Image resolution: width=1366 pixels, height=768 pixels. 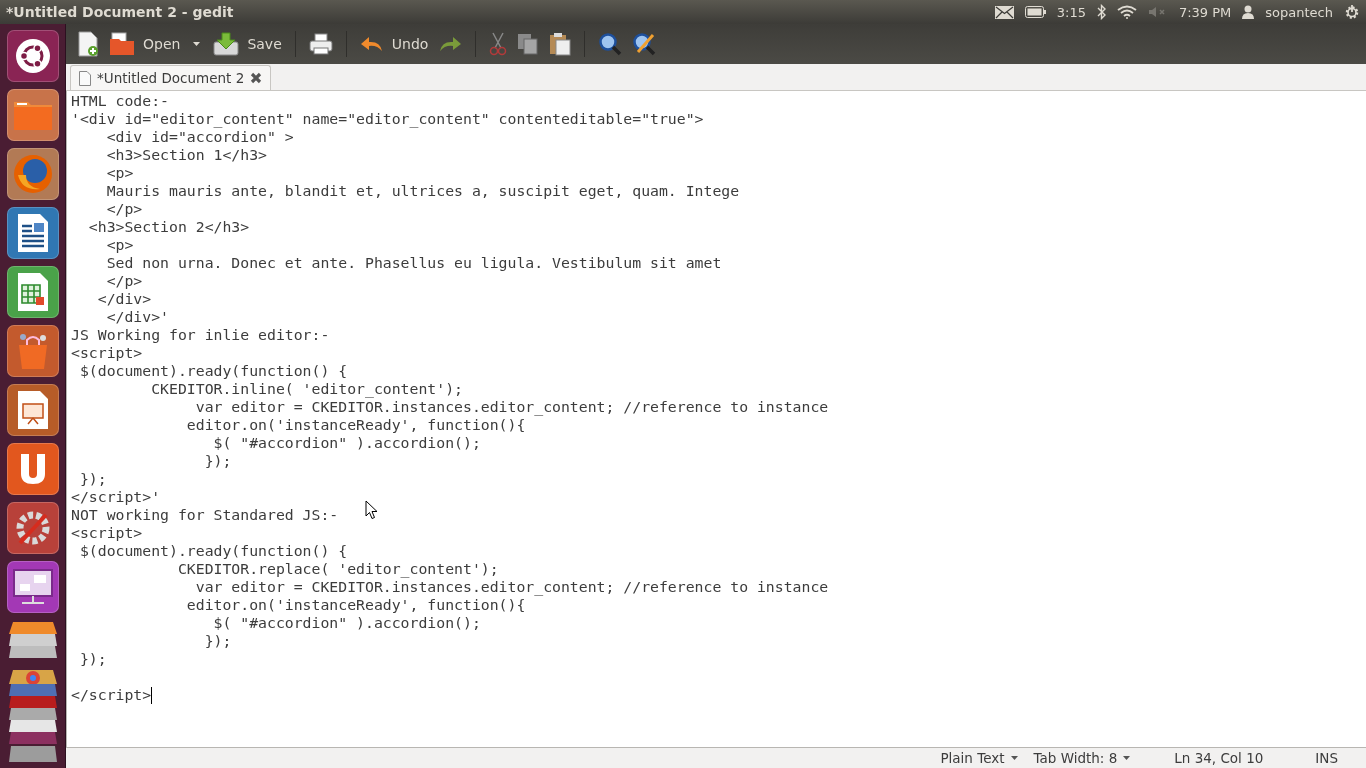 I want to click on save-button: Save, so click(x=247, y=44).